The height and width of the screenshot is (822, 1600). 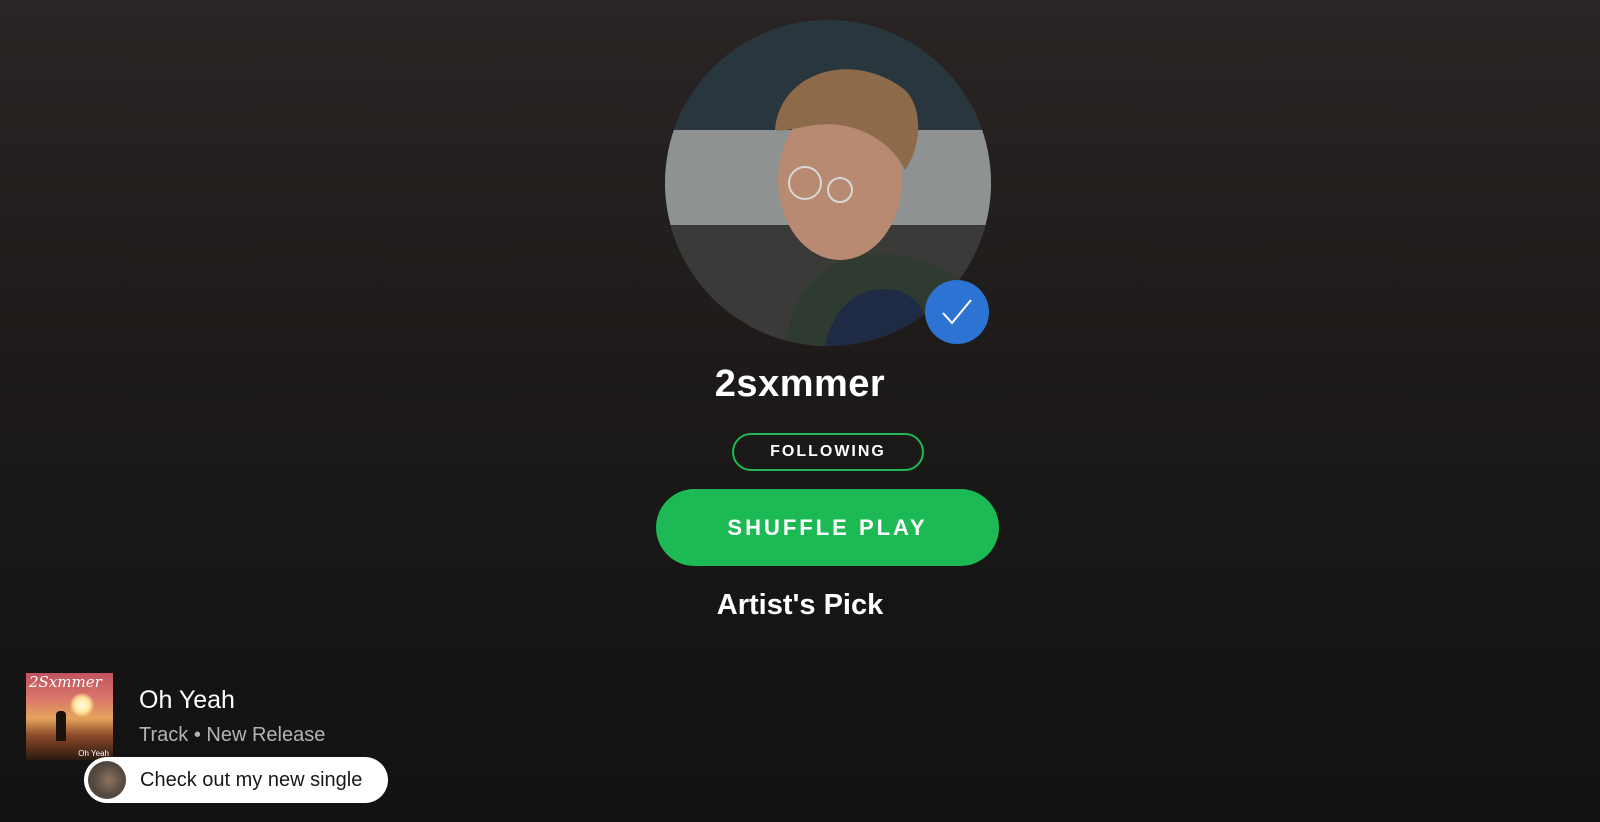 What do you see at coordinates (82, 705) in the screenshot?
I see `cover-sun-graphic` at bounding box center [82, 705].